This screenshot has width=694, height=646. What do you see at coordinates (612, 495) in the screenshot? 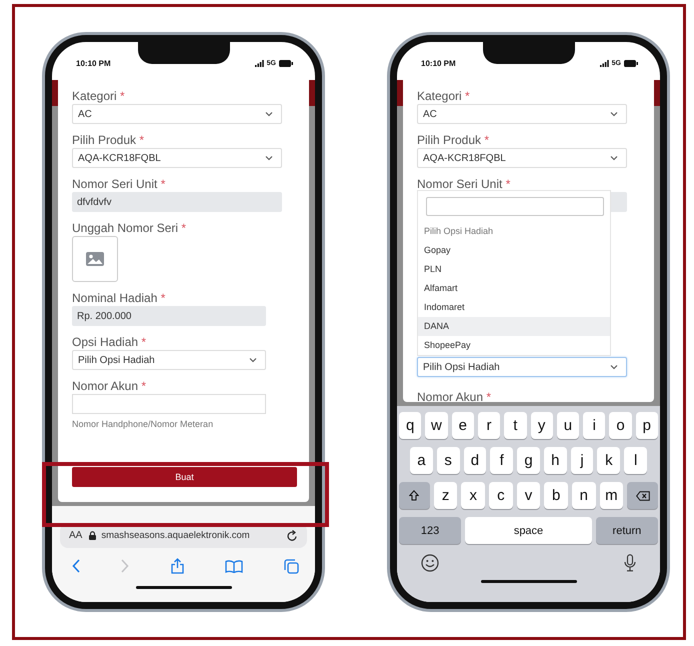
I see `keyboard-key: m` at bounding box center [612, 495].